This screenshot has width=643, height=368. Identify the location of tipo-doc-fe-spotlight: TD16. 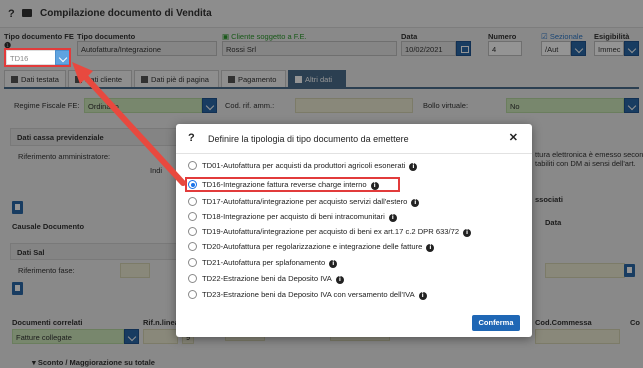
(37, 57).